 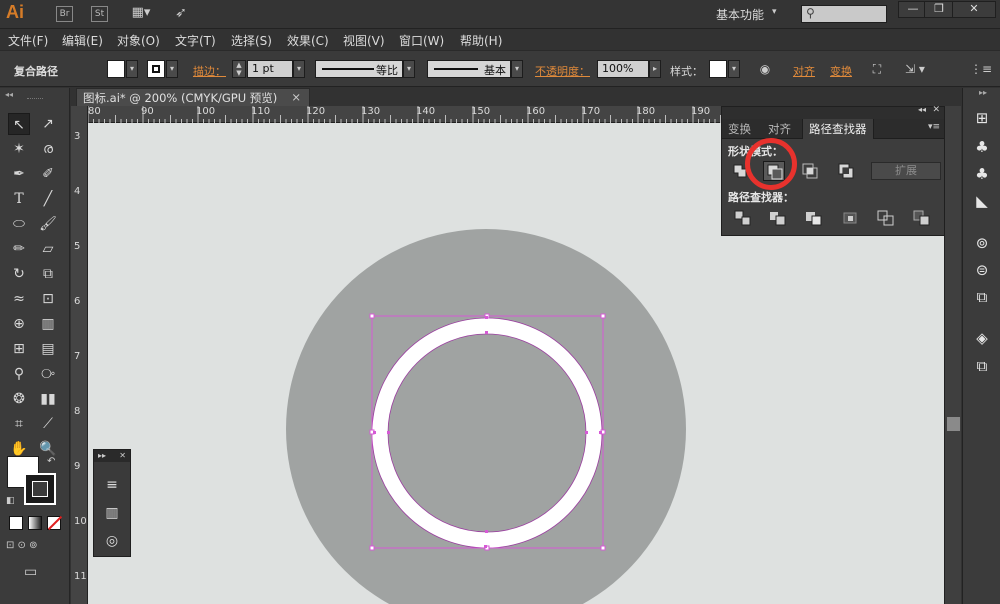 I want to click on chevron-down-icon: ▾, so click(x=774, y=12).